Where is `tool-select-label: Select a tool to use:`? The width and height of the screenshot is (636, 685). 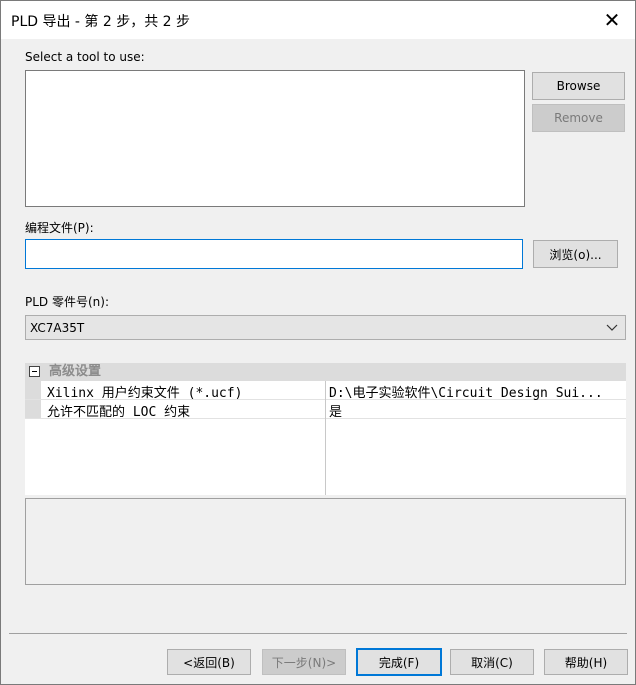 tool-select-label: Select a tool to use: is located at coordinates (85, 57).